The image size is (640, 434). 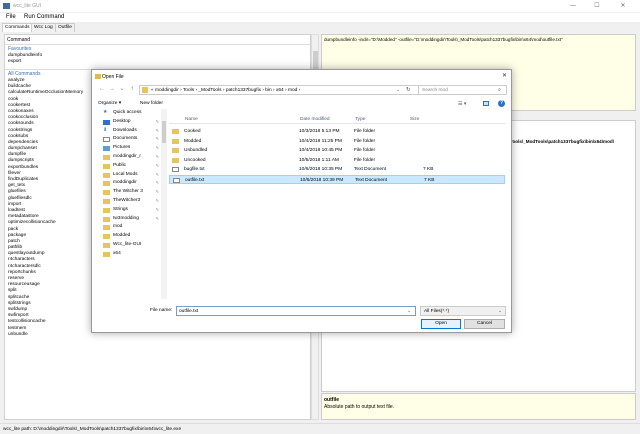 I want to click on file-name: bugfile.txt, so click(x=194, y=169).